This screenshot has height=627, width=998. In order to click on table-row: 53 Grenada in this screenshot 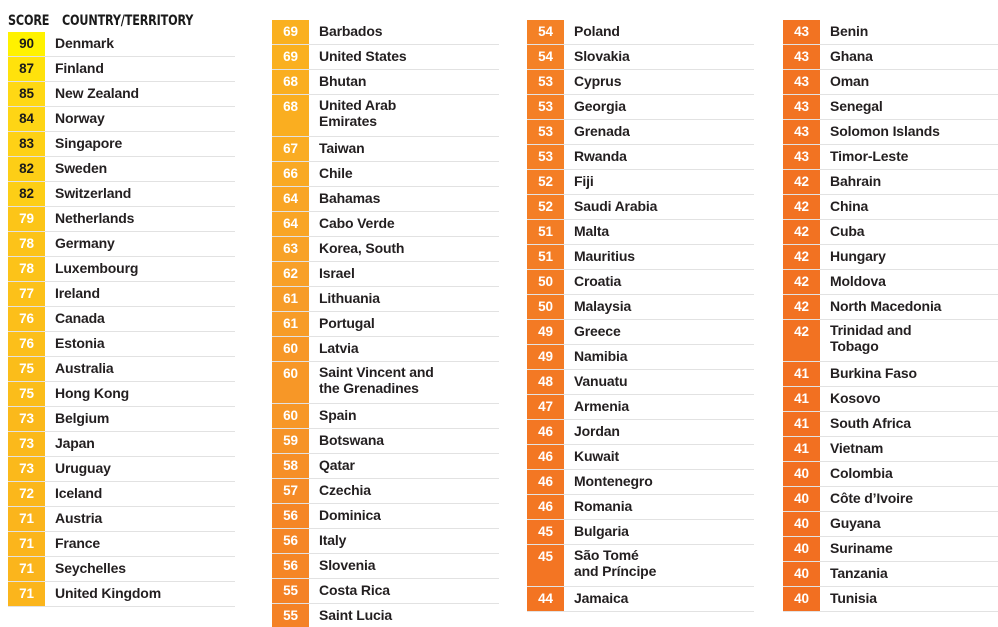, I will do `click(640, 132)`.